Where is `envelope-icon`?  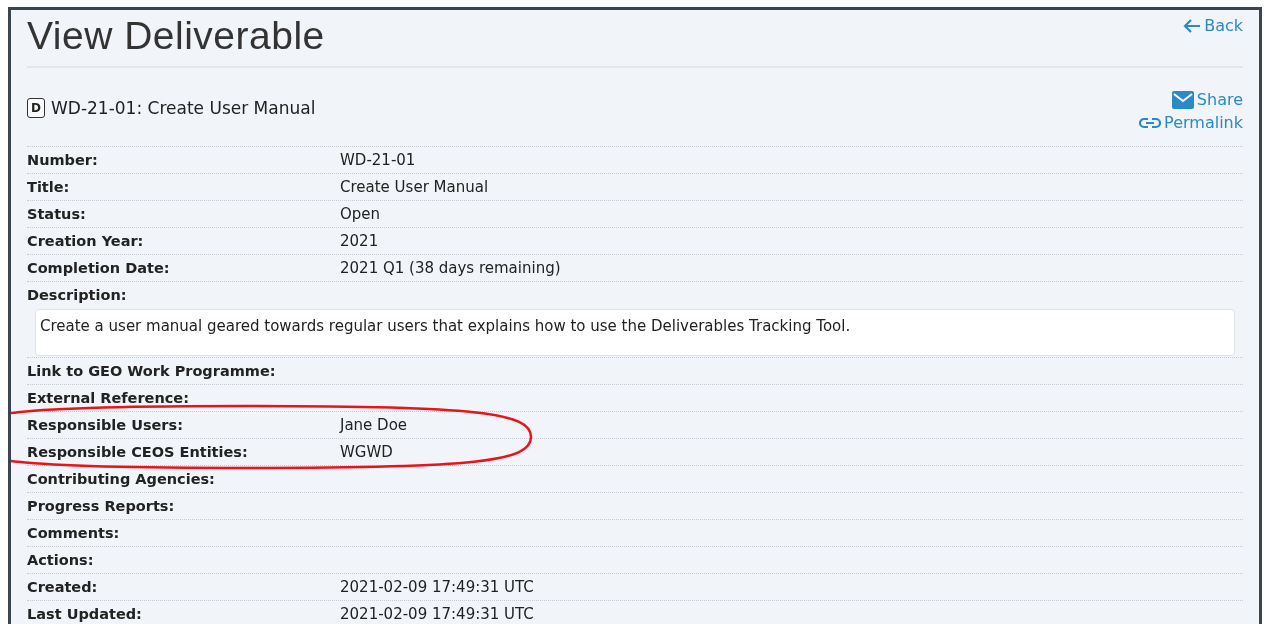 envelope-icon is located at coordinates (1182, 99).